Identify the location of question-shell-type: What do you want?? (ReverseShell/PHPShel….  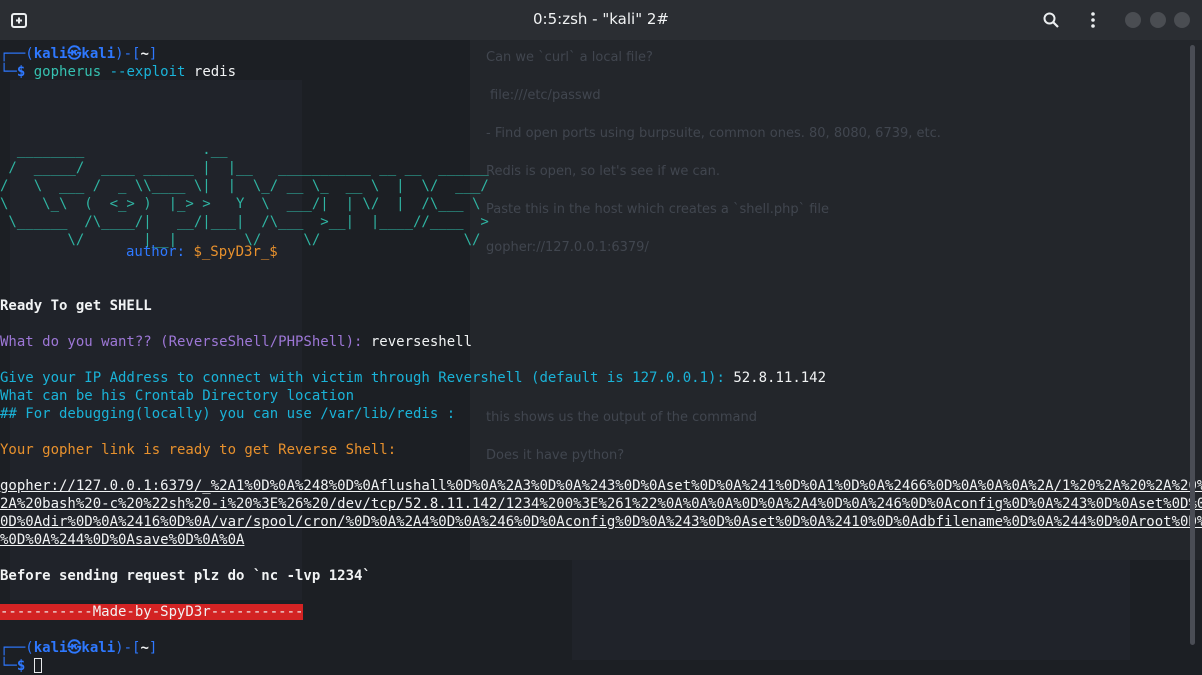
(236, 342).